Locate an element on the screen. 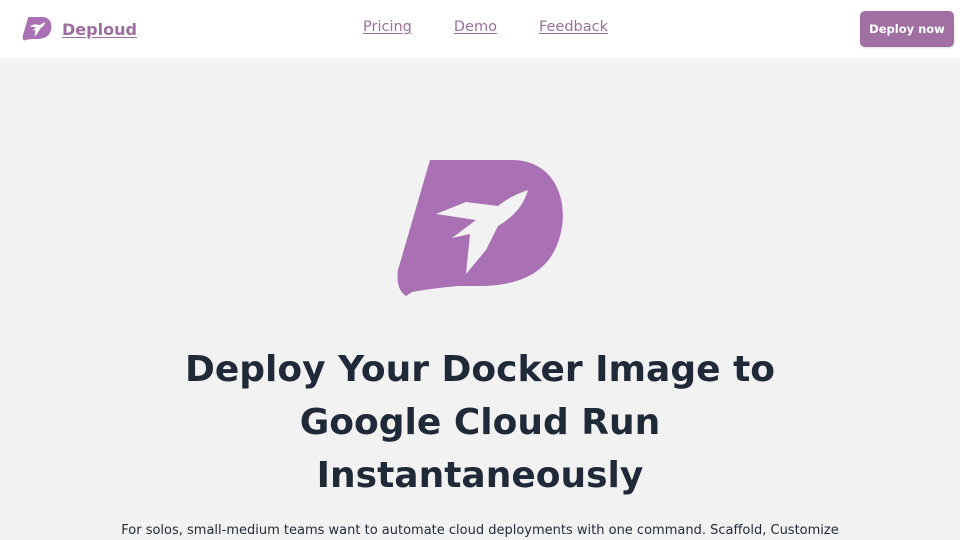 Image resolution: width=960 pixels, height=540 pixels. brand-home-link: Deploud is located at coordinates (79, 29).